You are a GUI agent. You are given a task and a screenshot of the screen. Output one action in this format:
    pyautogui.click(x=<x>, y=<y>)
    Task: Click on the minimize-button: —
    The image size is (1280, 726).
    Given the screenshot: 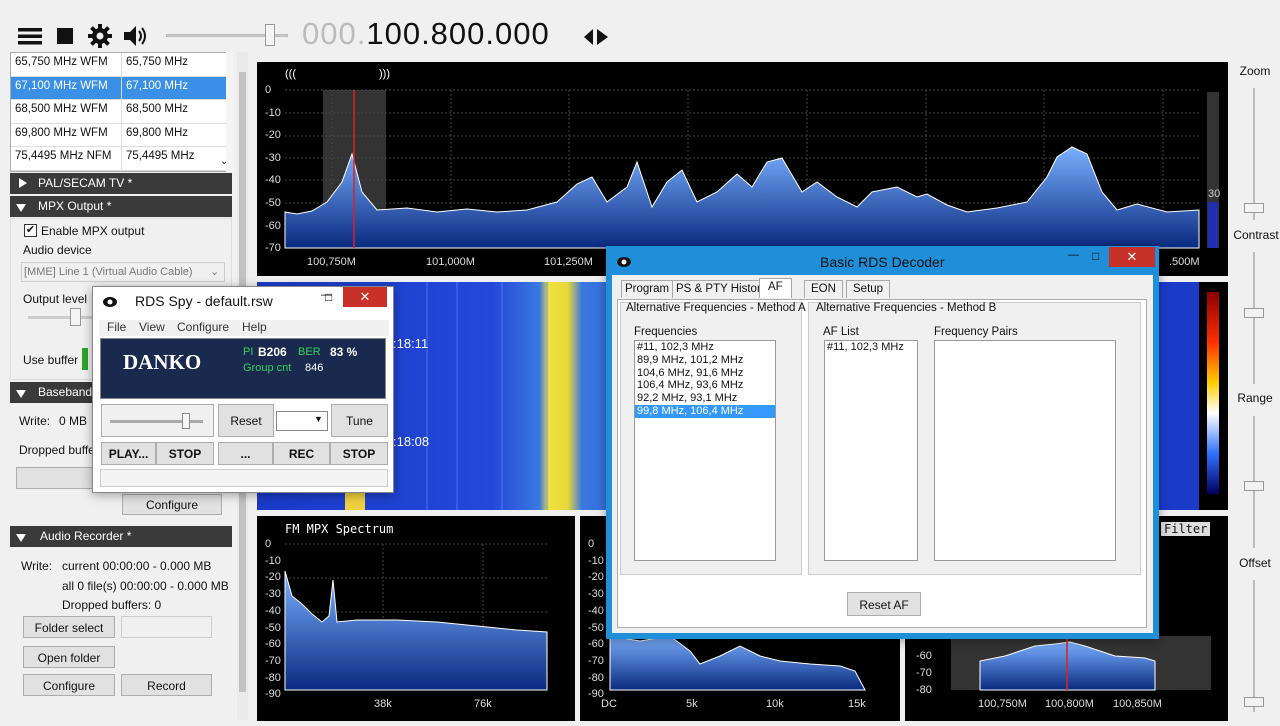 What is the action you would take?
    pyautogui.click(x=1073, y=255)
    